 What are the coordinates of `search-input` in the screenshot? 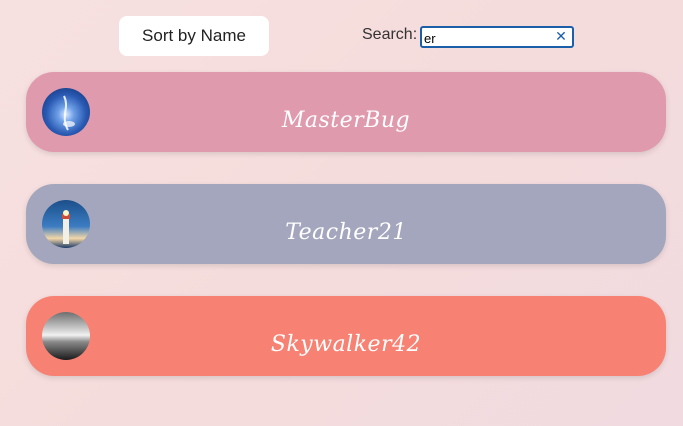 It's located at (487, 38).